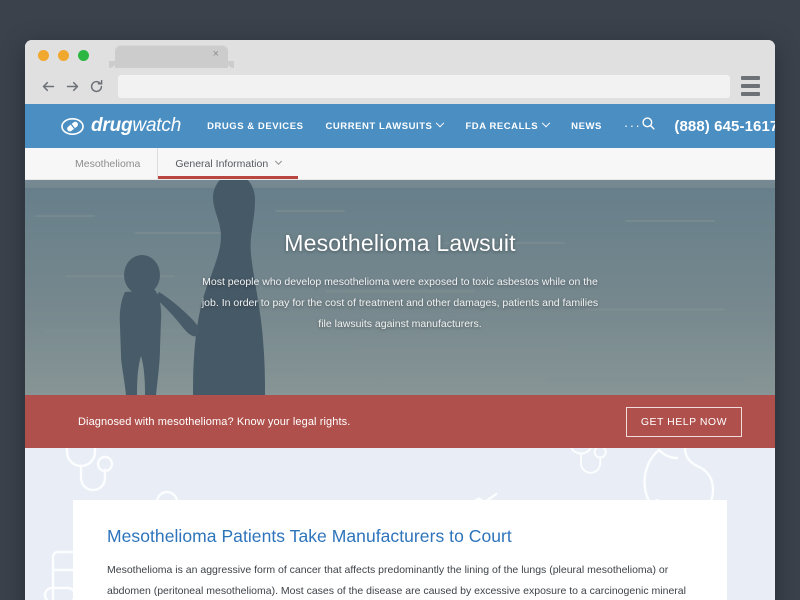 The height and width of the screenshot is (600, 800). I want to click on nav-item-label: DRUGS & DEVICES, so click(255, 126).